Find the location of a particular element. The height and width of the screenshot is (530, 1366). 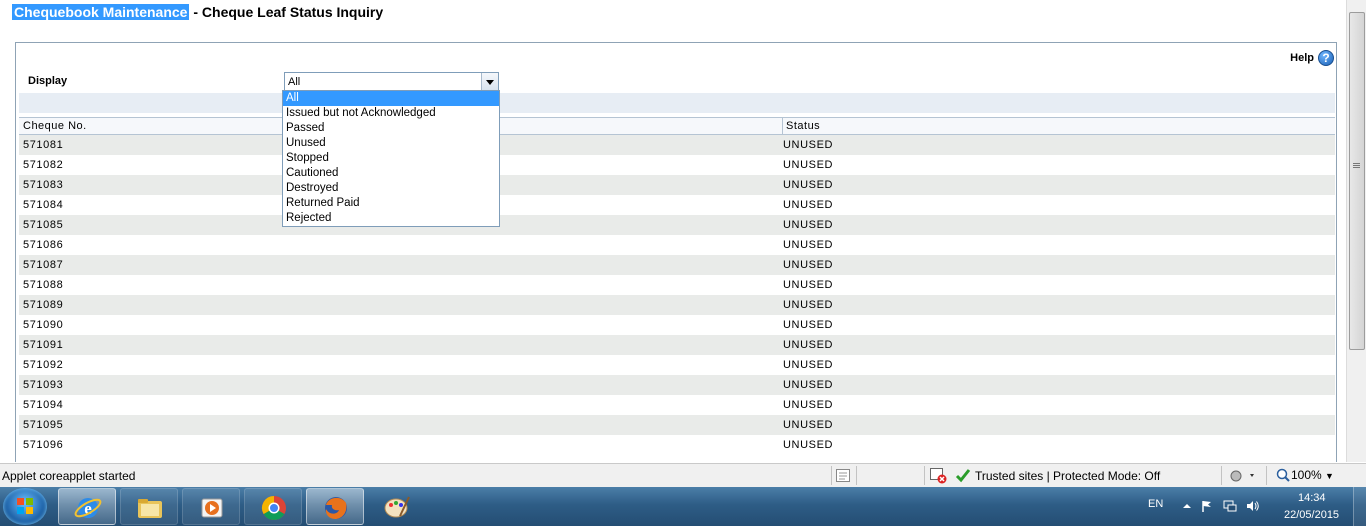

vertical-scrollbar is located at coordinates (1356, 231).